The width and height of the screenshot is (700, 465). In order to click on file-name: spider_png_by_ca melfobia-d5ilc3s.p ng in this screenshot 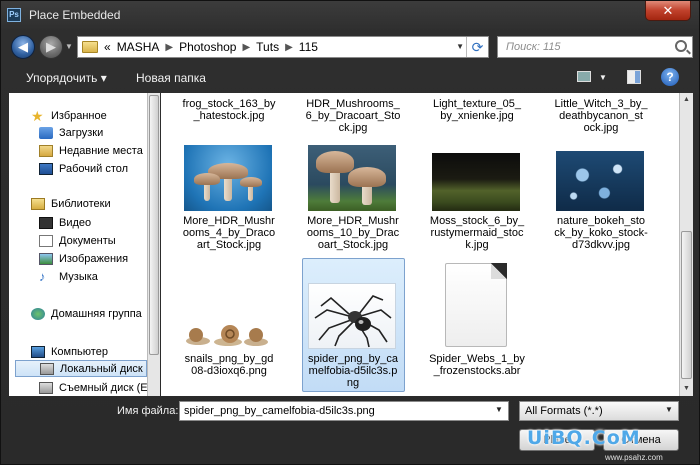, I will do `click(353, 371)`.